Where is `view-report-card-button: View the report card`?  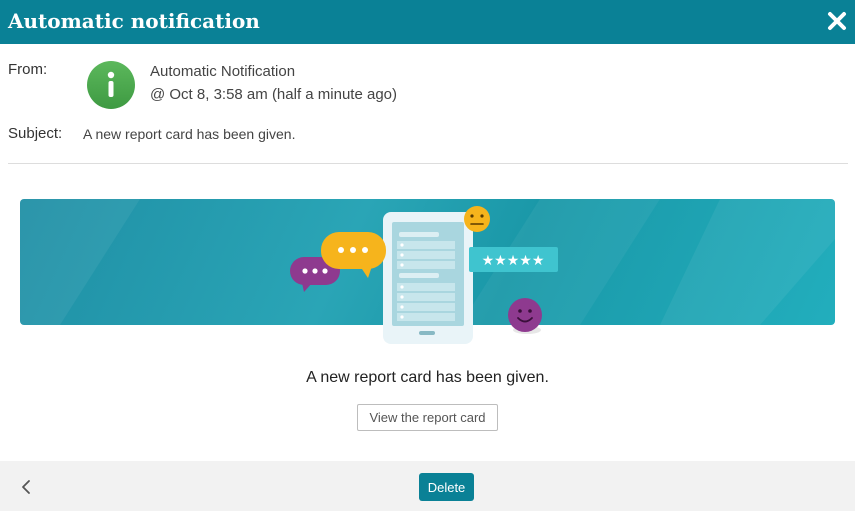 view-report-card-button: View the report card is located at coordinates (427, 417).